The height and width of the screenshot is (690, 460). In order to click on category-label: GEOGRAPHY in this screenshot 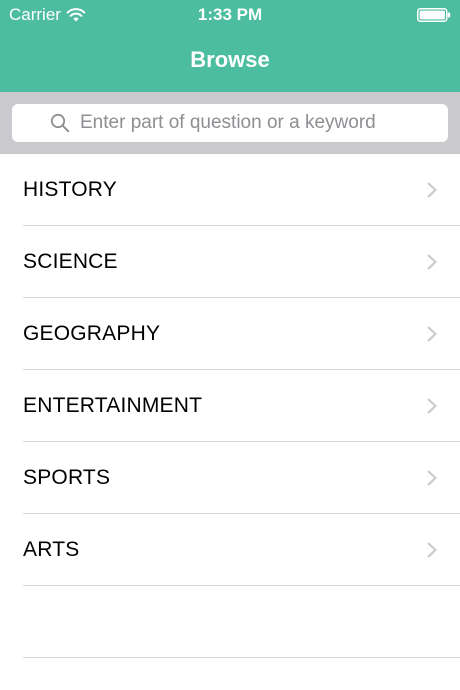, I will do `click(92, 333)`.